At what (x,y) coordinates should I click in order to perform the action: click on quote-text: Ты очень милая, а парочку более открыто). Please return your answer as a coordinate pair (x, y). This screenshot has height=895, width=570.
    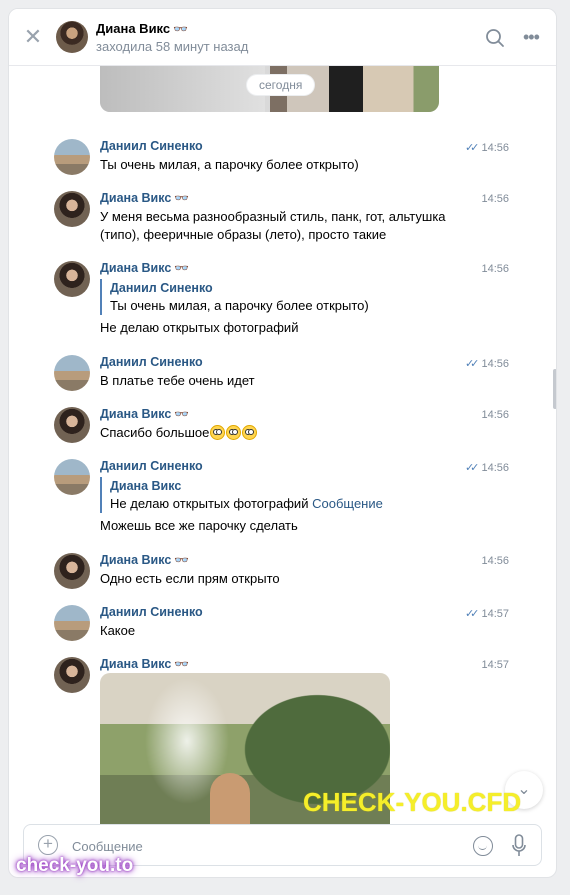
    Looking at the image, I should click on (239, 305).